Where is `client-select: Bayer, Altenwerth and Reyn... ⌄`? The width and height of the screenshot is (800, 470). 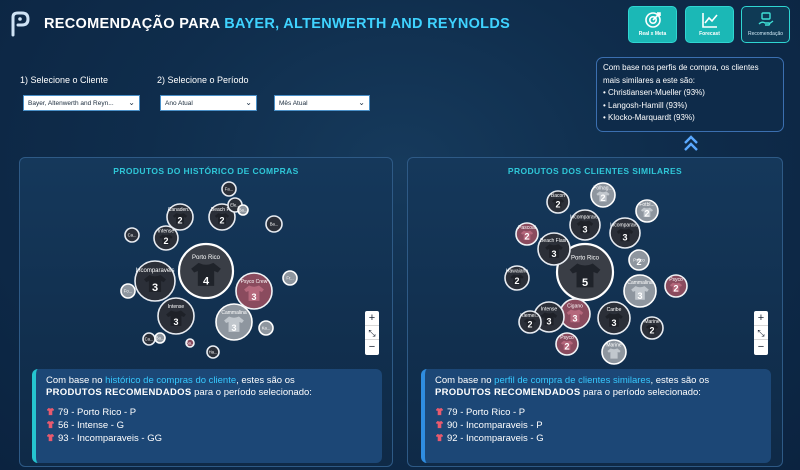
client-select: Bayer, Altenwerth and Reyn... ⌄ is located at coordinates (81, 103).